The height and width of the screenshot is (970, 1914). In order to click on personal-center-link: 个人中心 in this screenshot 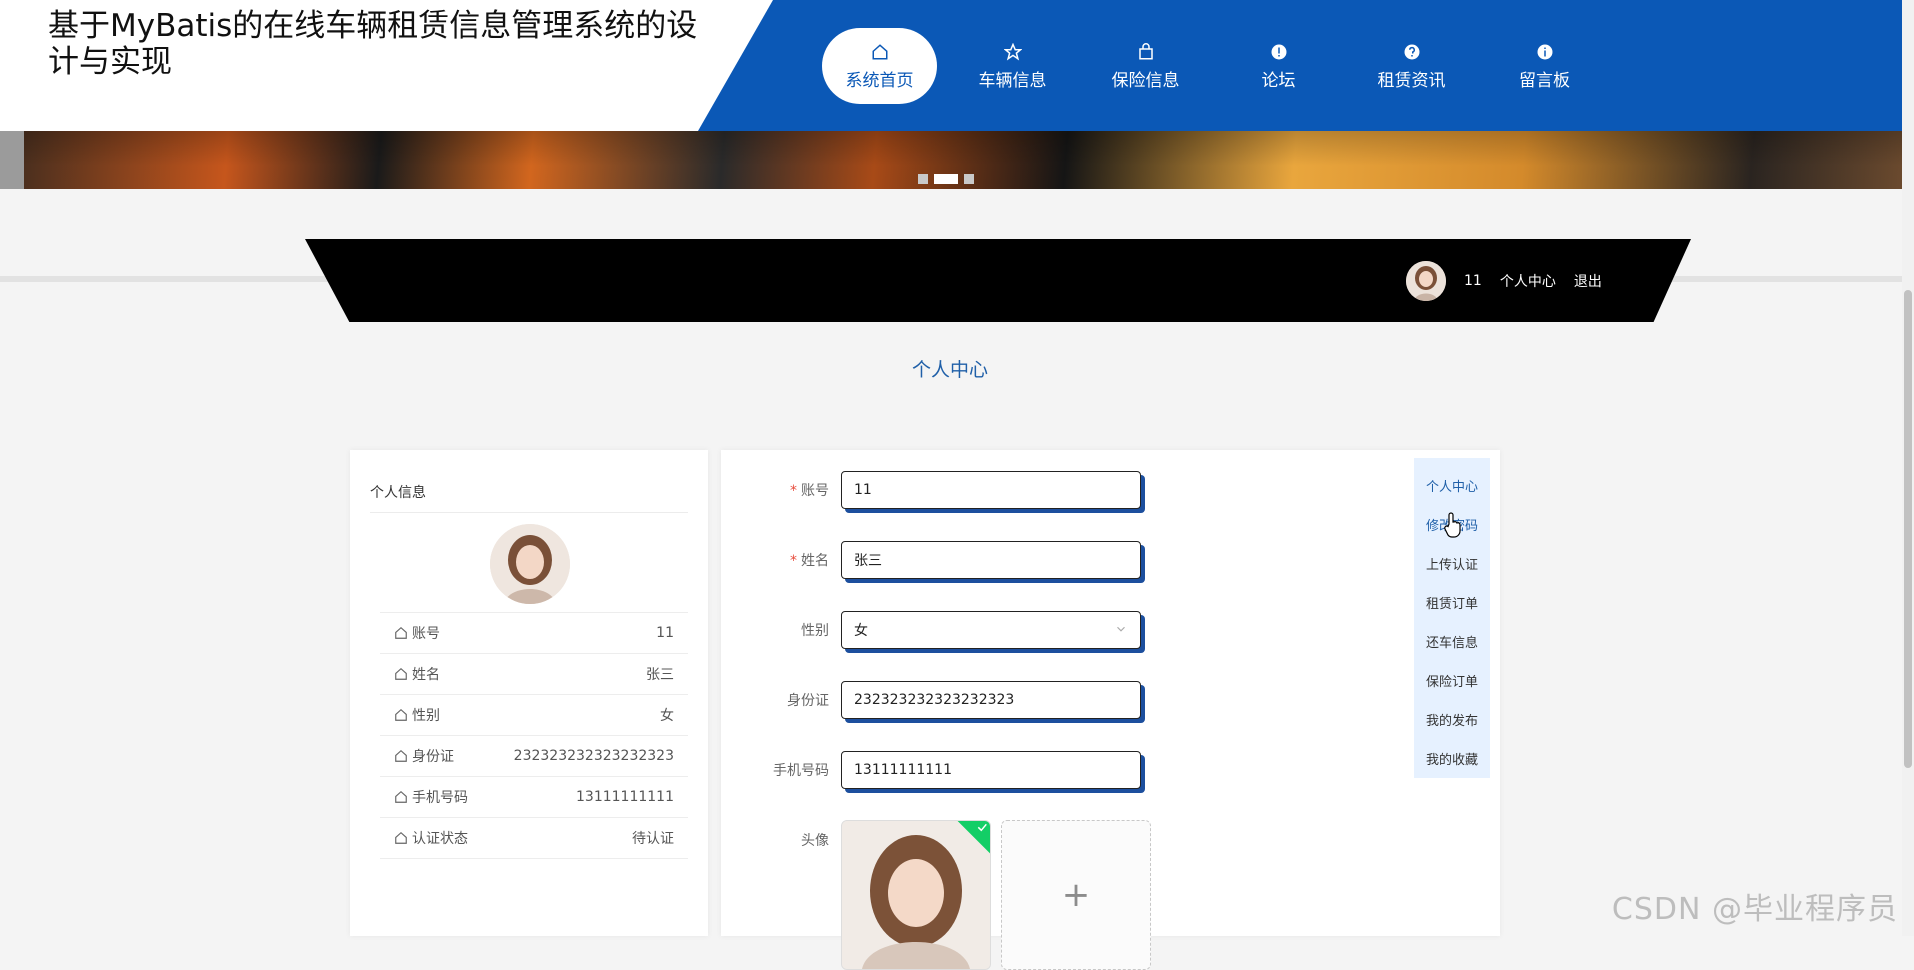, I will do `click(1528, 281)`.